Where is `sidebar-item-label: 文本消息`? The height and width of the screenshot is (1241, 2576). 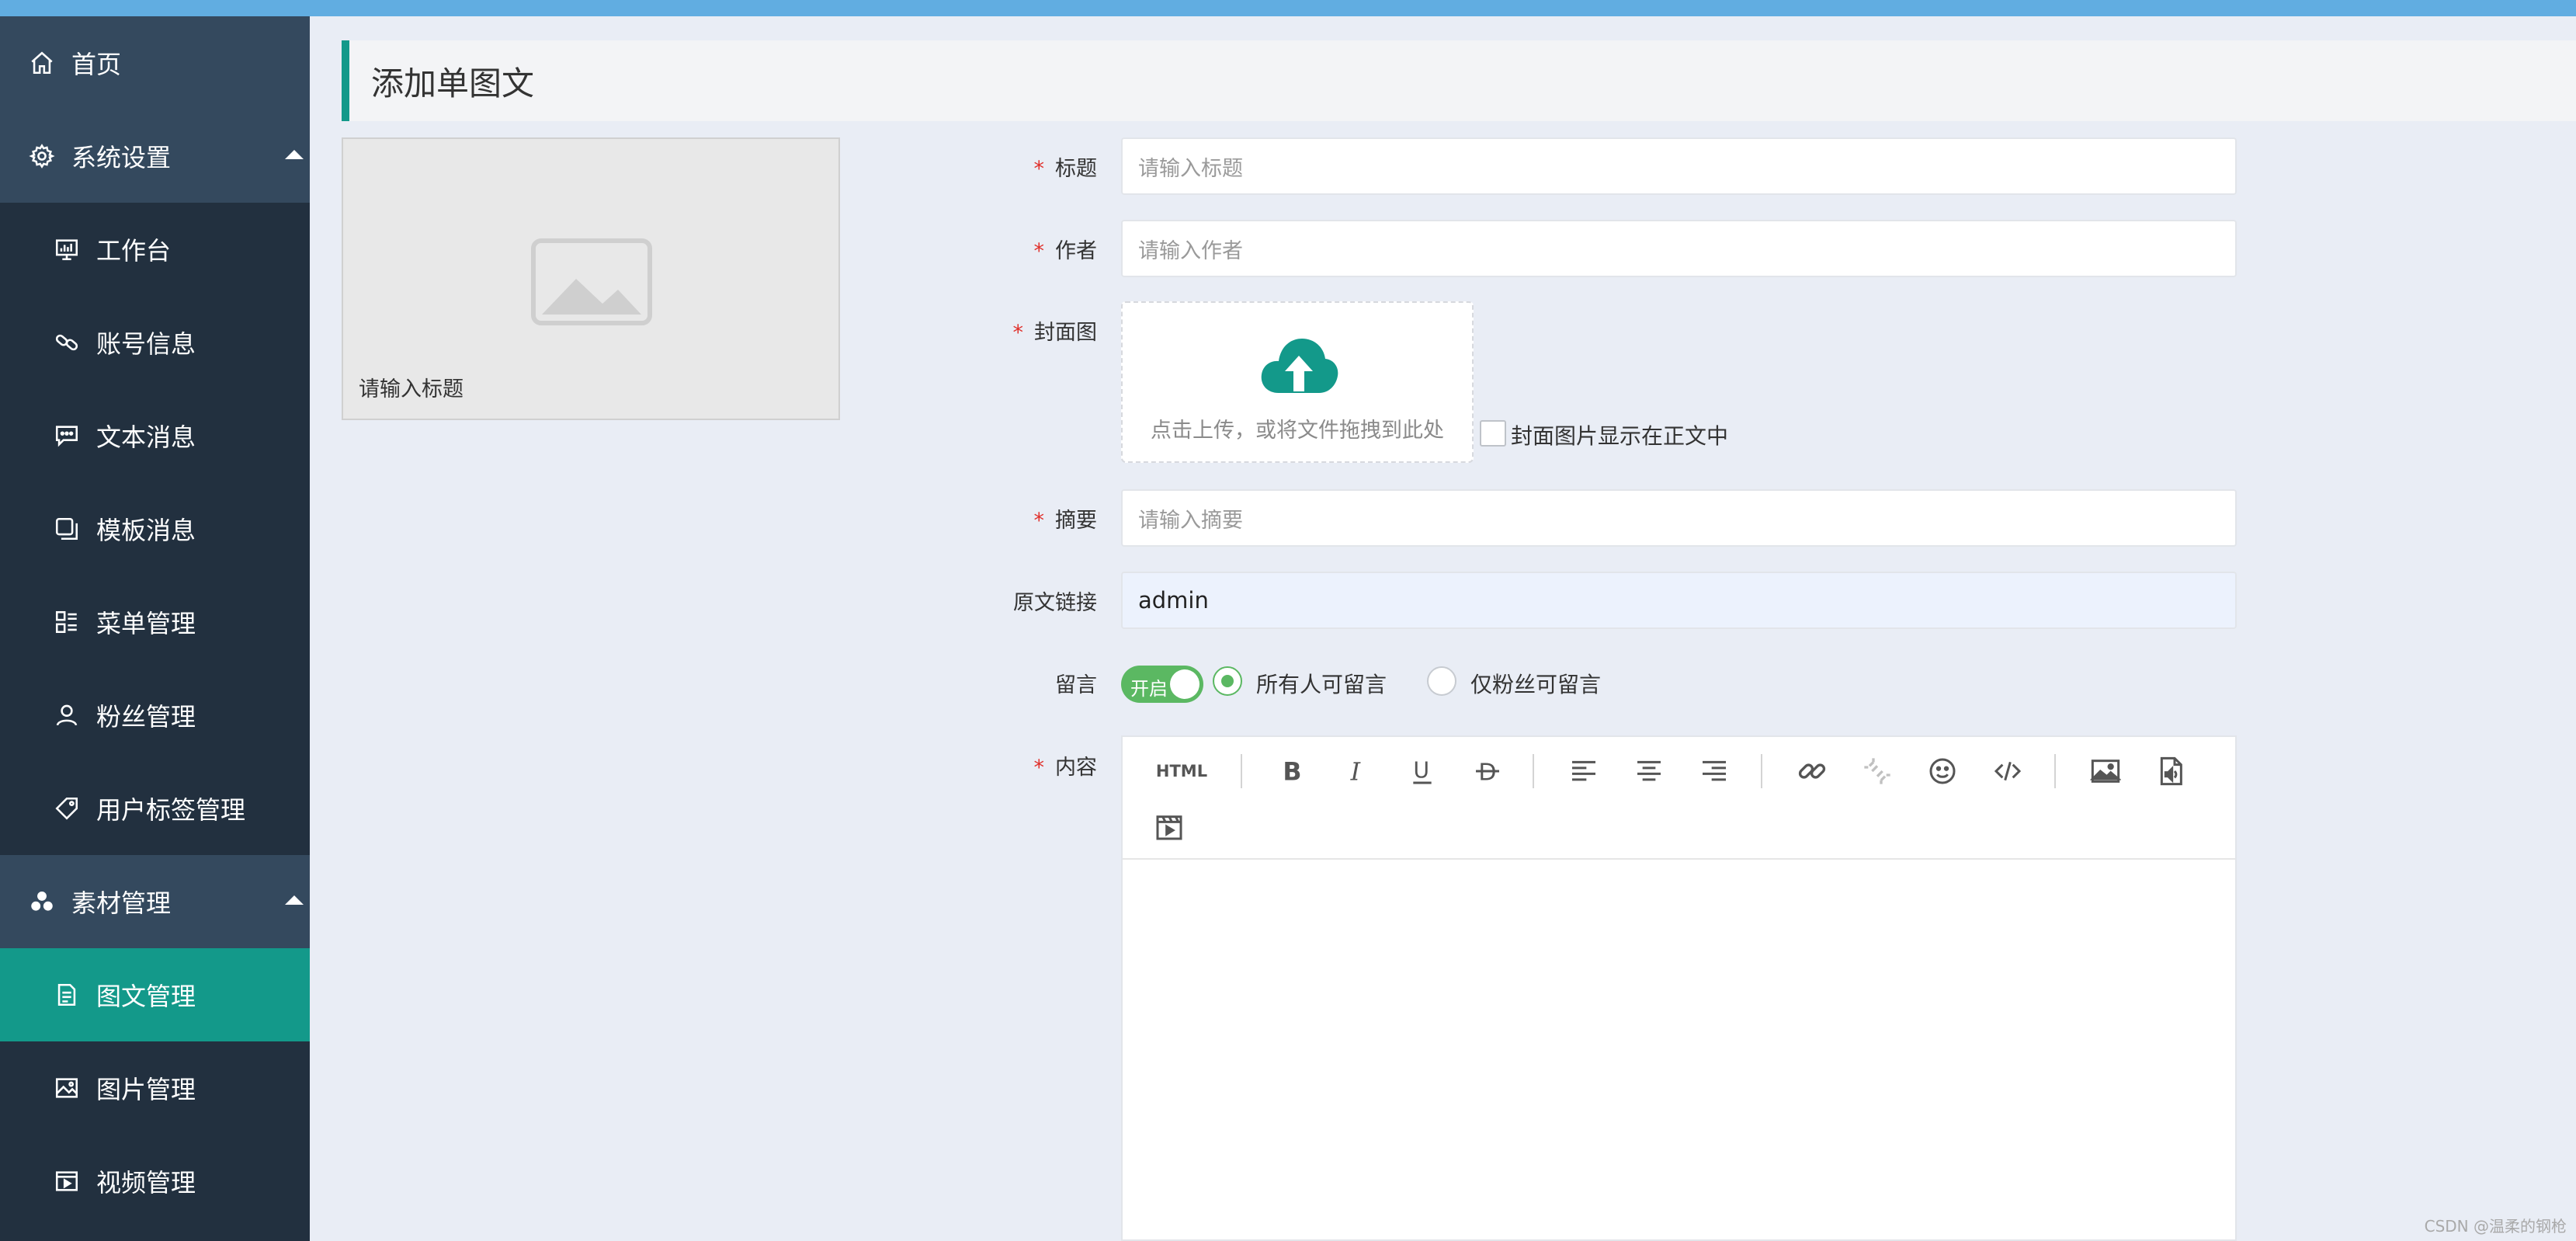
sidebar-item-label: 文本消息 is located at coordinates (146, 437).